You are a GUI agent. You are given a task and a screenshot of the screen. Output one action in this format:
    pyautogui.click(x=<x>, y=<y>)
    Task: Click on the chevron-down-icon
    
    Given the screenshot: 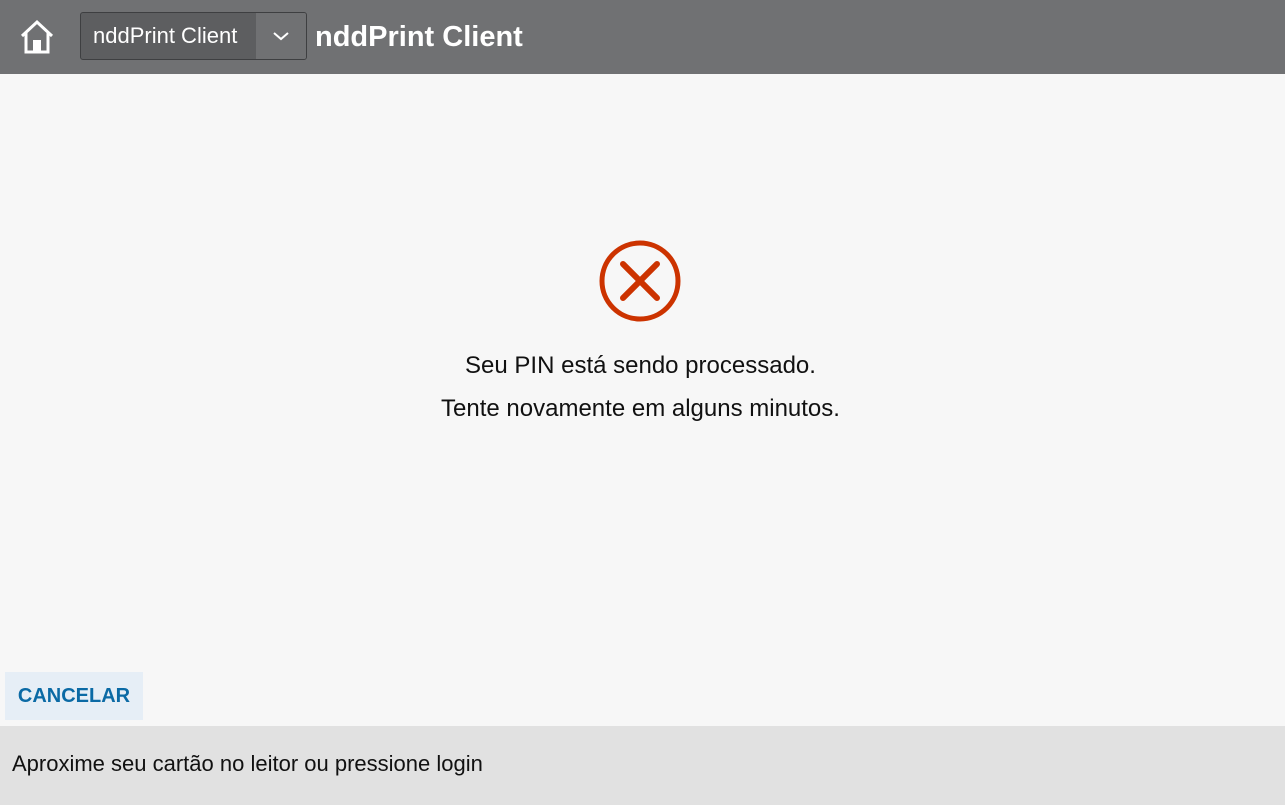 What is the action you would take?
    pyautogui.click(x=281, y=36)
    